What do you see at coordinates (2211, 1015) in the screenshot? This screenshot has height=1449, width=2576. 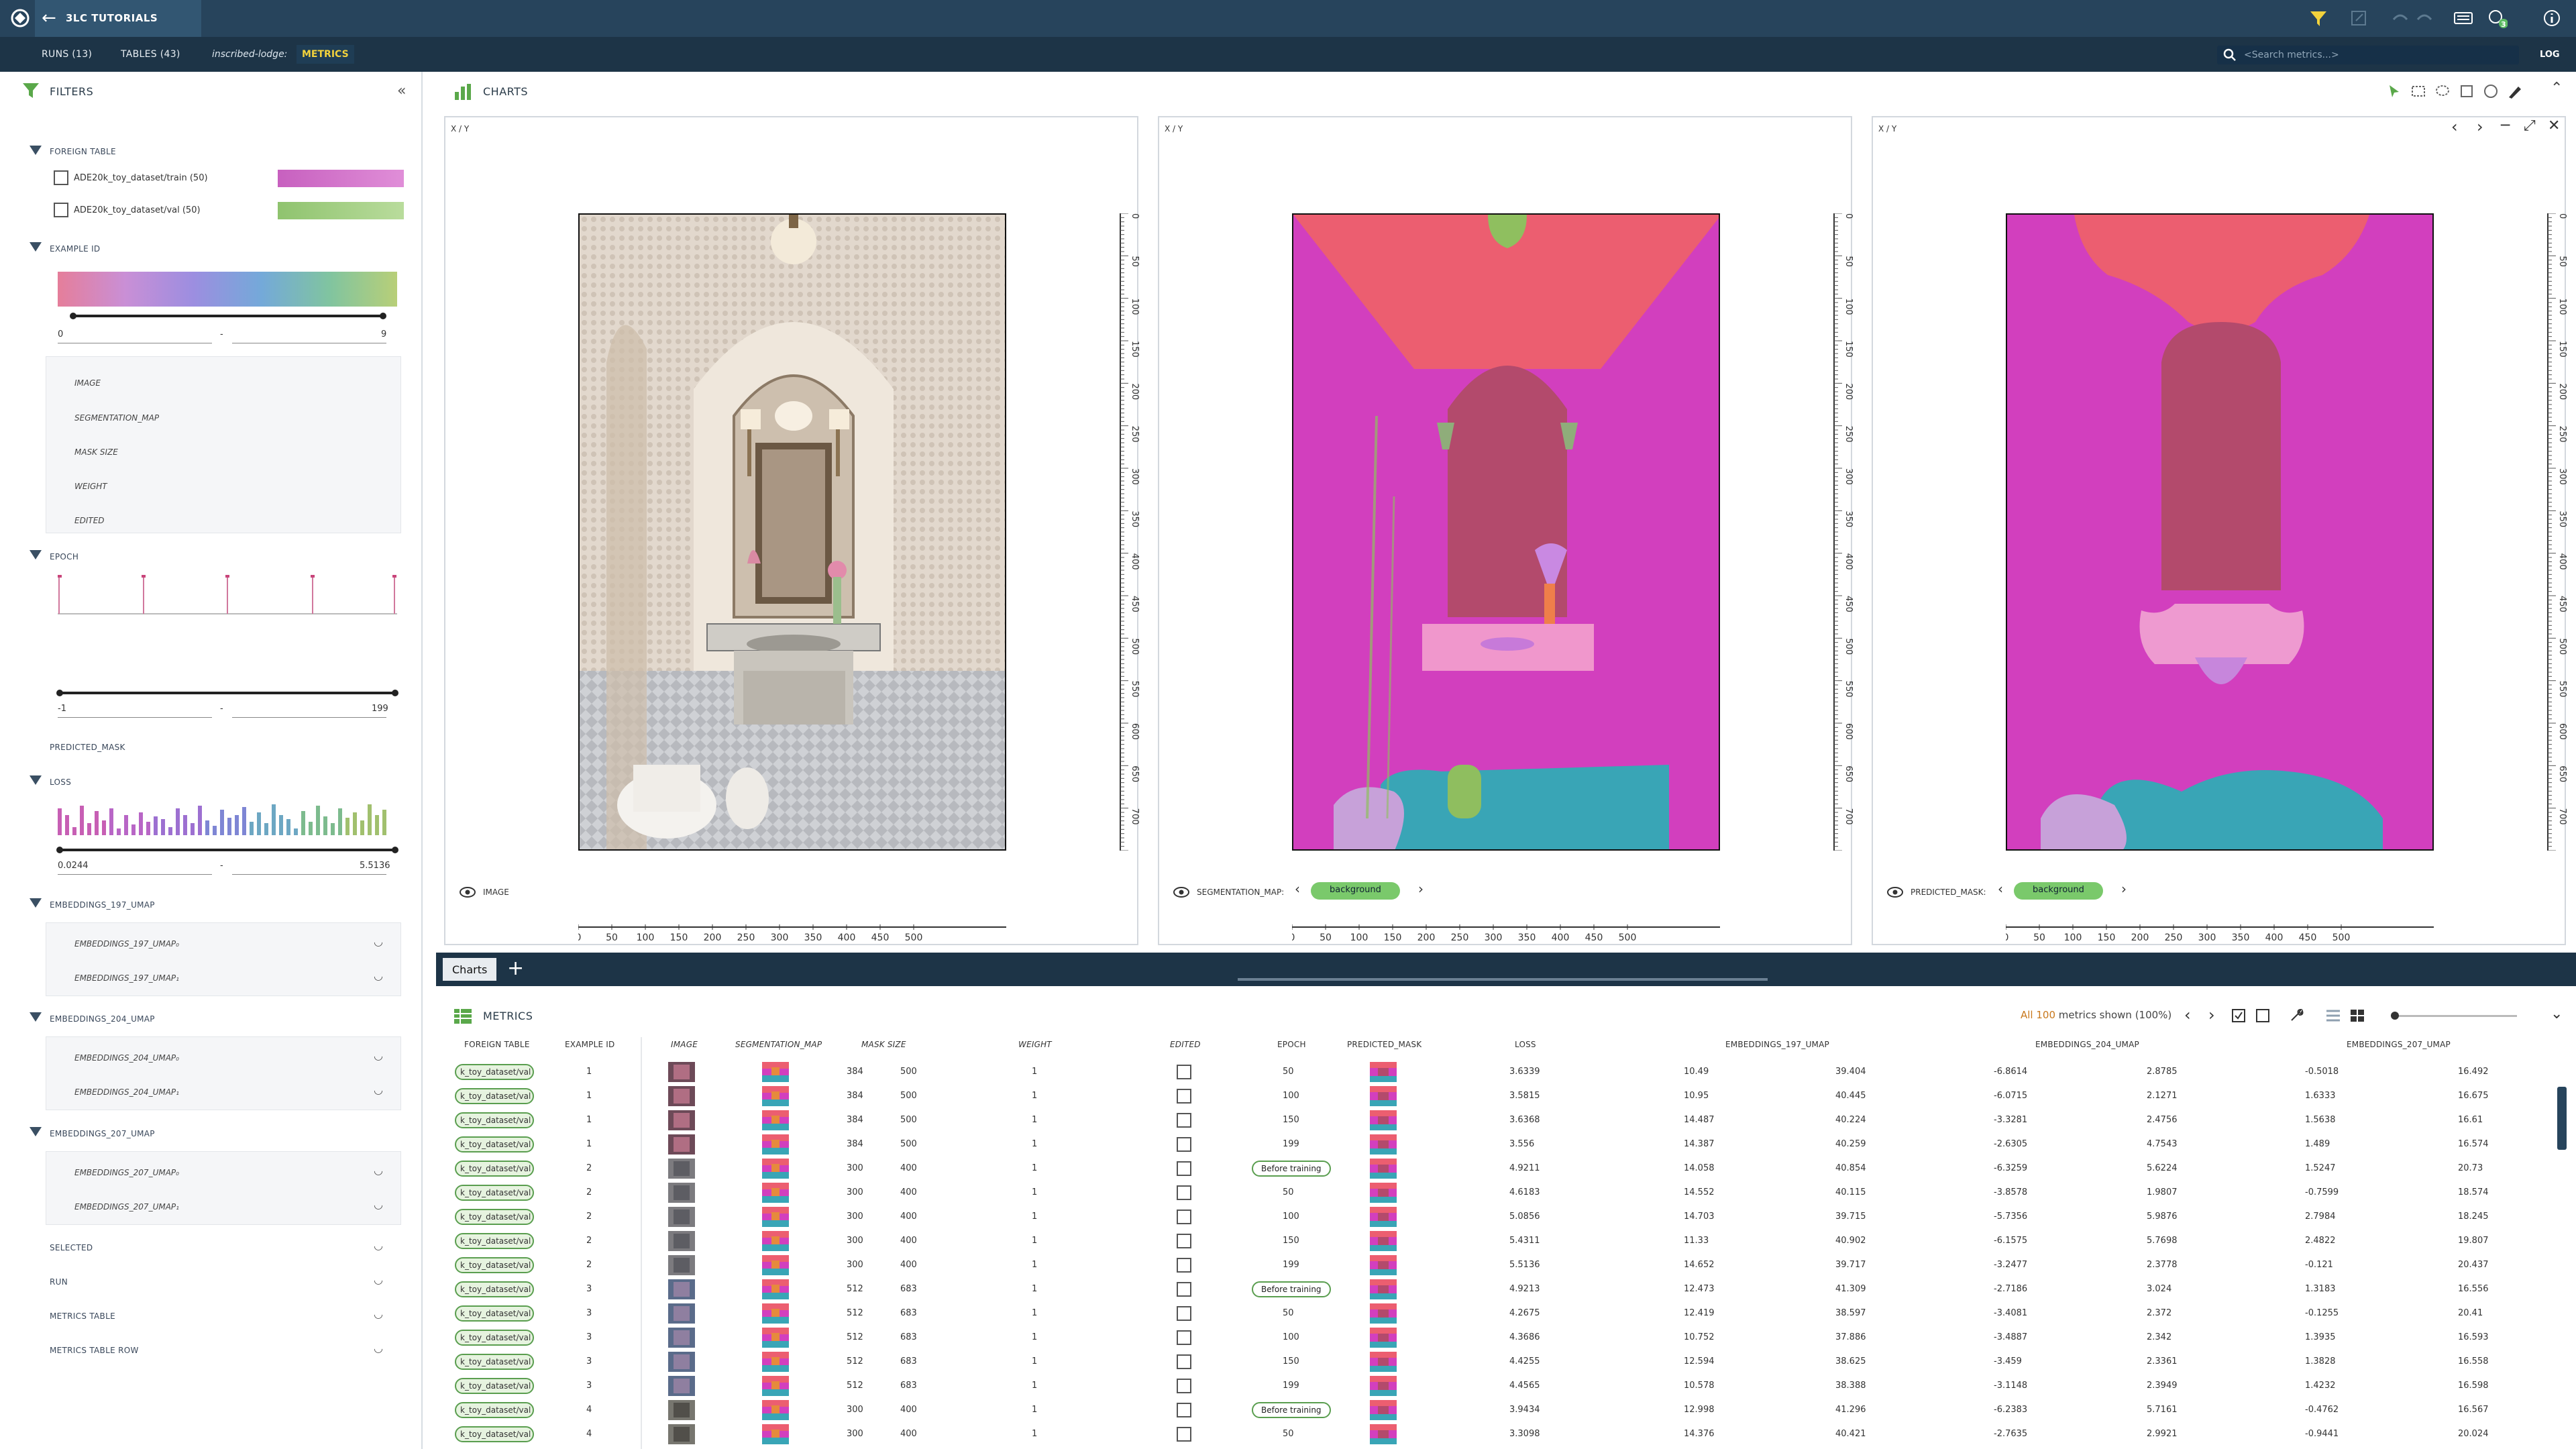 I see `next-page-arrow-icon: ›` at bounding box center [2211, 1015].